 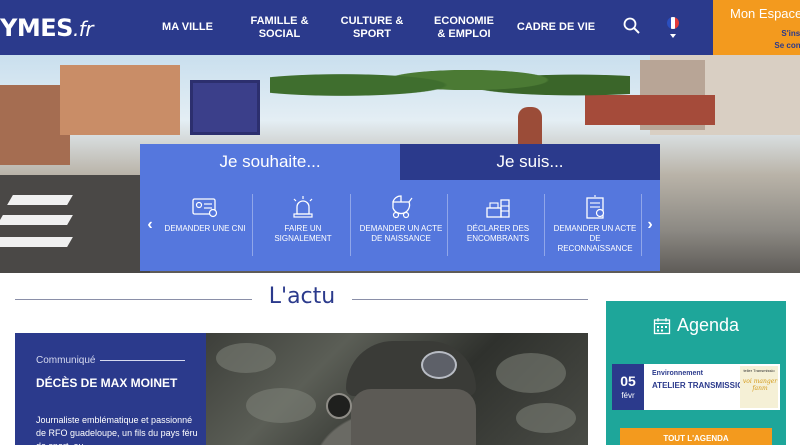 I want to click on service-acte-reconnaissance: DEMANDER UN ACTE DE RECONNAISSANCE, so click(x=595, y=225).